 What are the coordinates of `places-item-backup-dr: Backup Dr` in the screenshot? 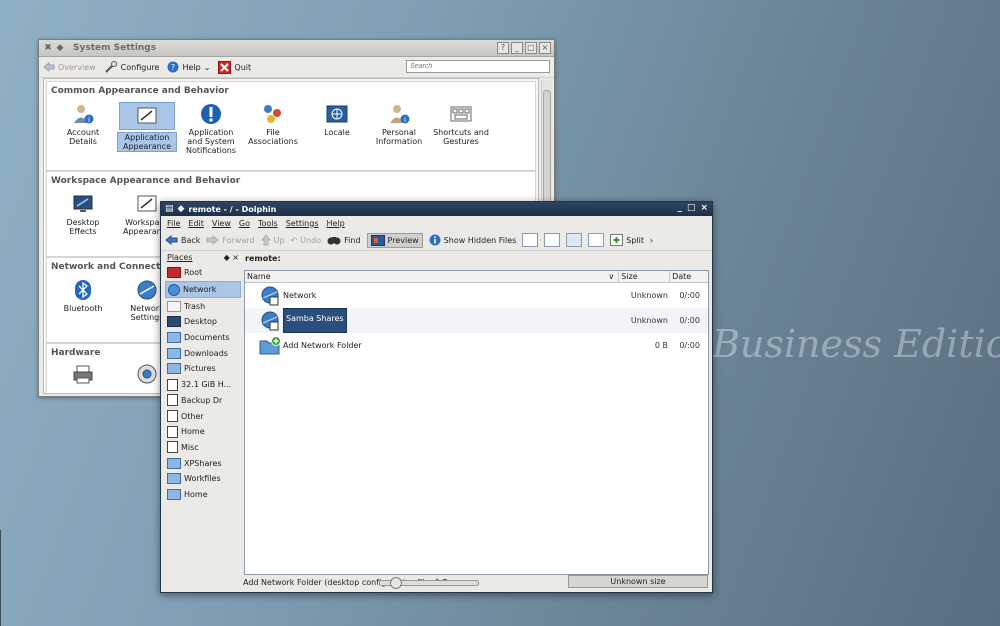 It's located at (203, 401).